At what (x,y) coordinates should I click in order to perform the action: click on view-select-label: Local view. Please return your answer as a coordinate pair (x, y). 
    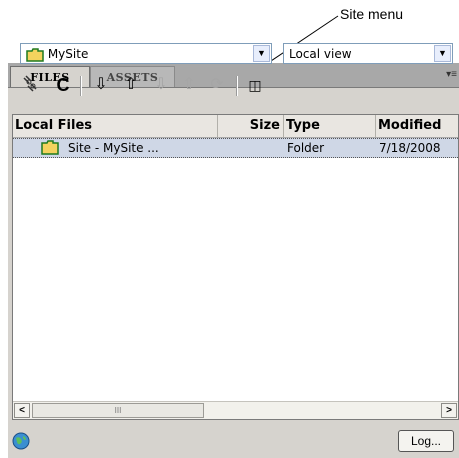
    Looking at the image, I should click on (320, 54).